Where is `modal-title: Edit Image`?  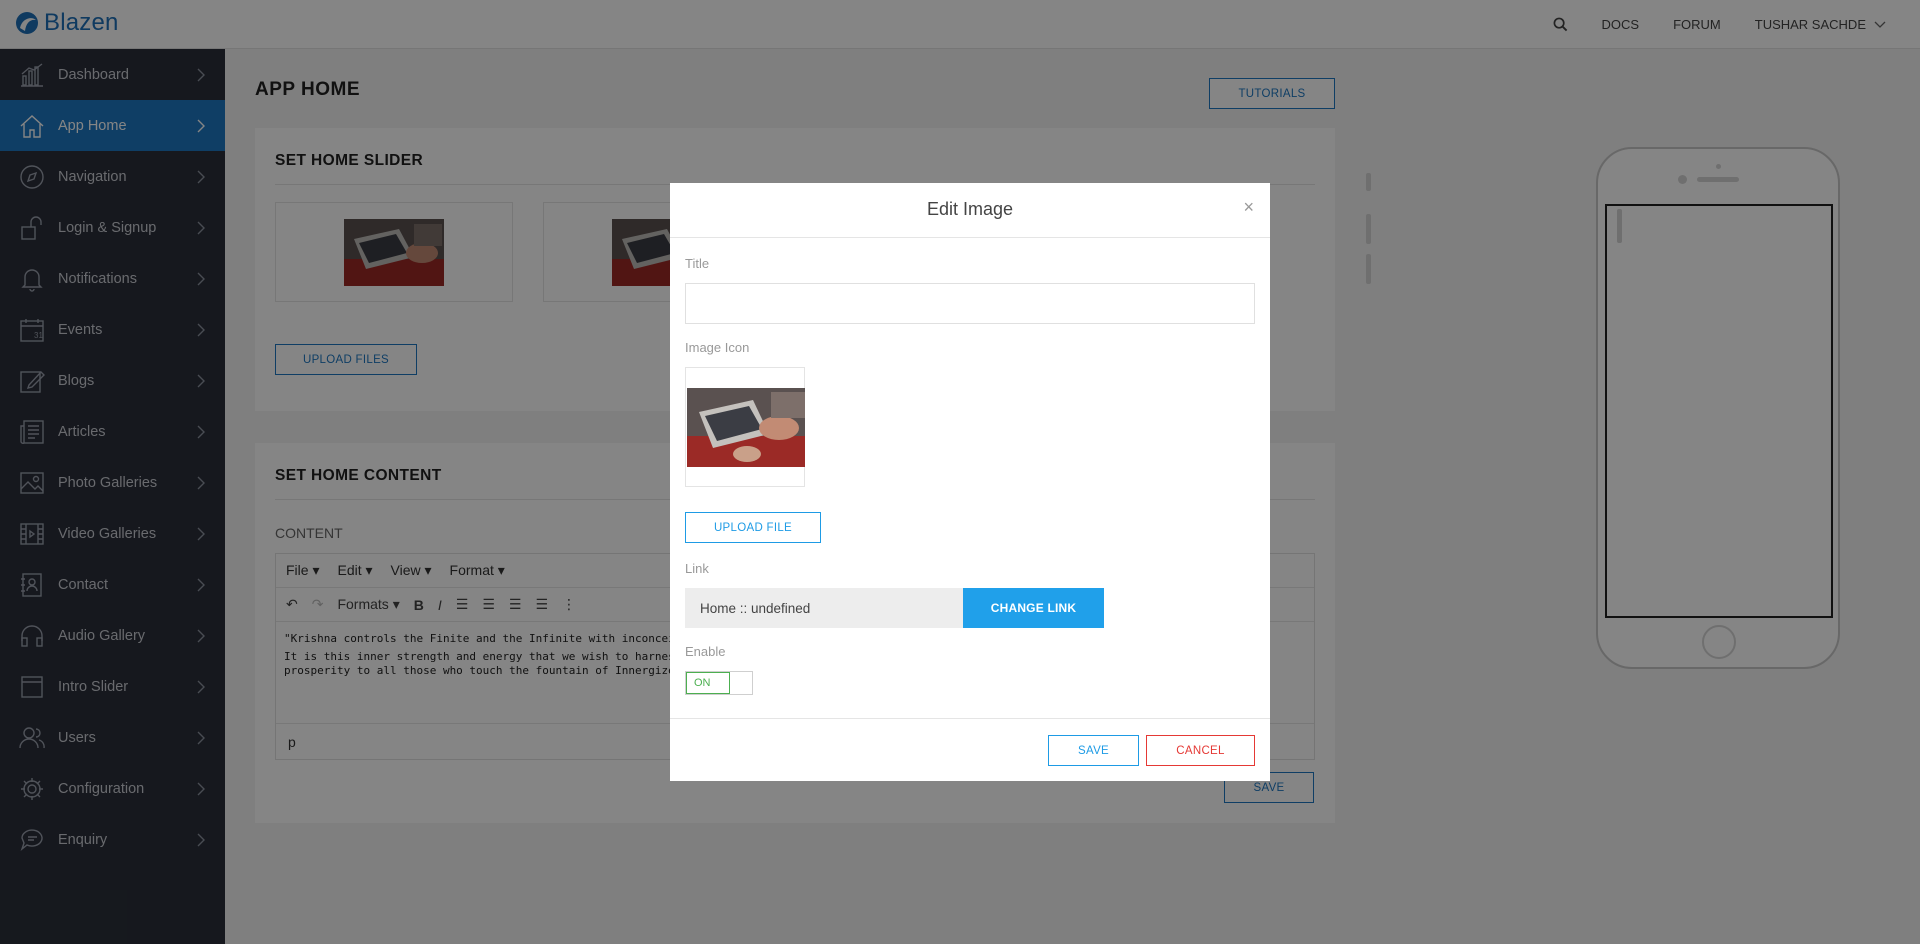 modal-title: Edit Image is located at coordinates (970, 209).